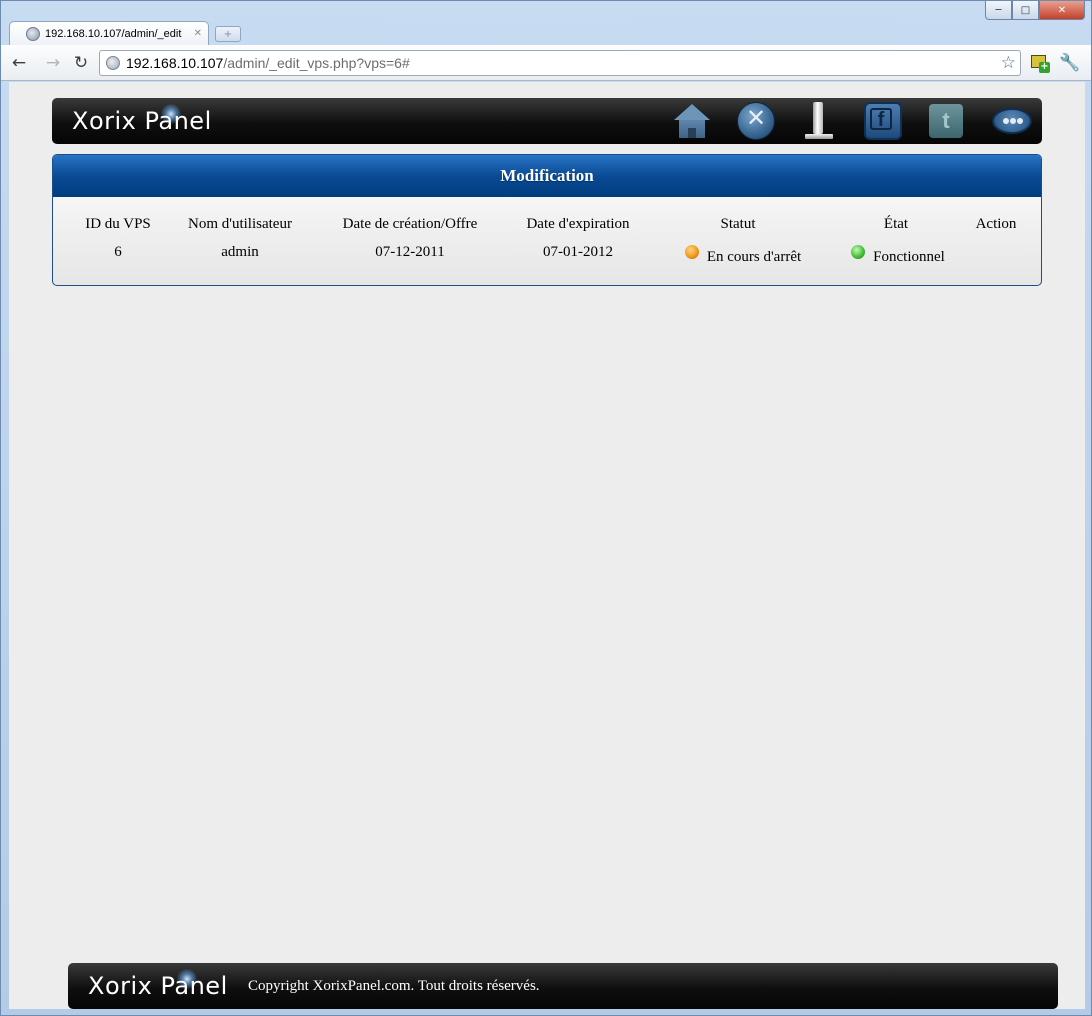 Image resolution: width=1092 pixels, height=1016 pixels. I want to click on wrench-icon: 🔧, so click(1069, 63).